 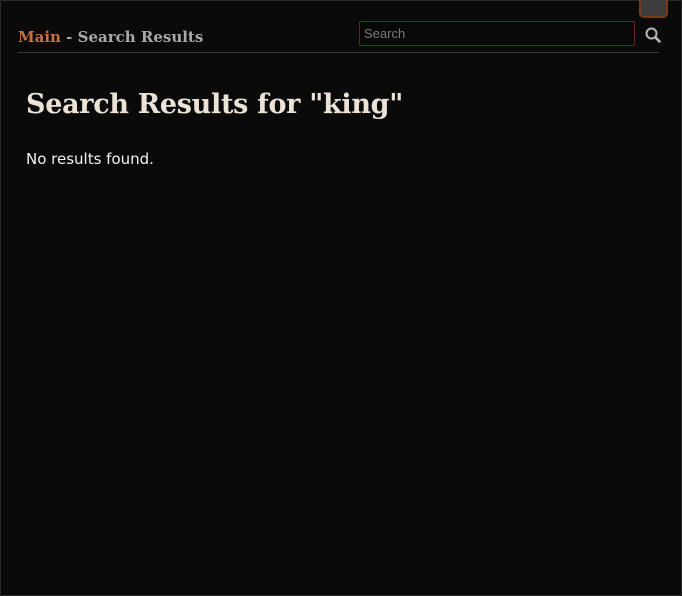 I want to click on breadcrumb: Main - Search Results, so click(x=110, y=37).